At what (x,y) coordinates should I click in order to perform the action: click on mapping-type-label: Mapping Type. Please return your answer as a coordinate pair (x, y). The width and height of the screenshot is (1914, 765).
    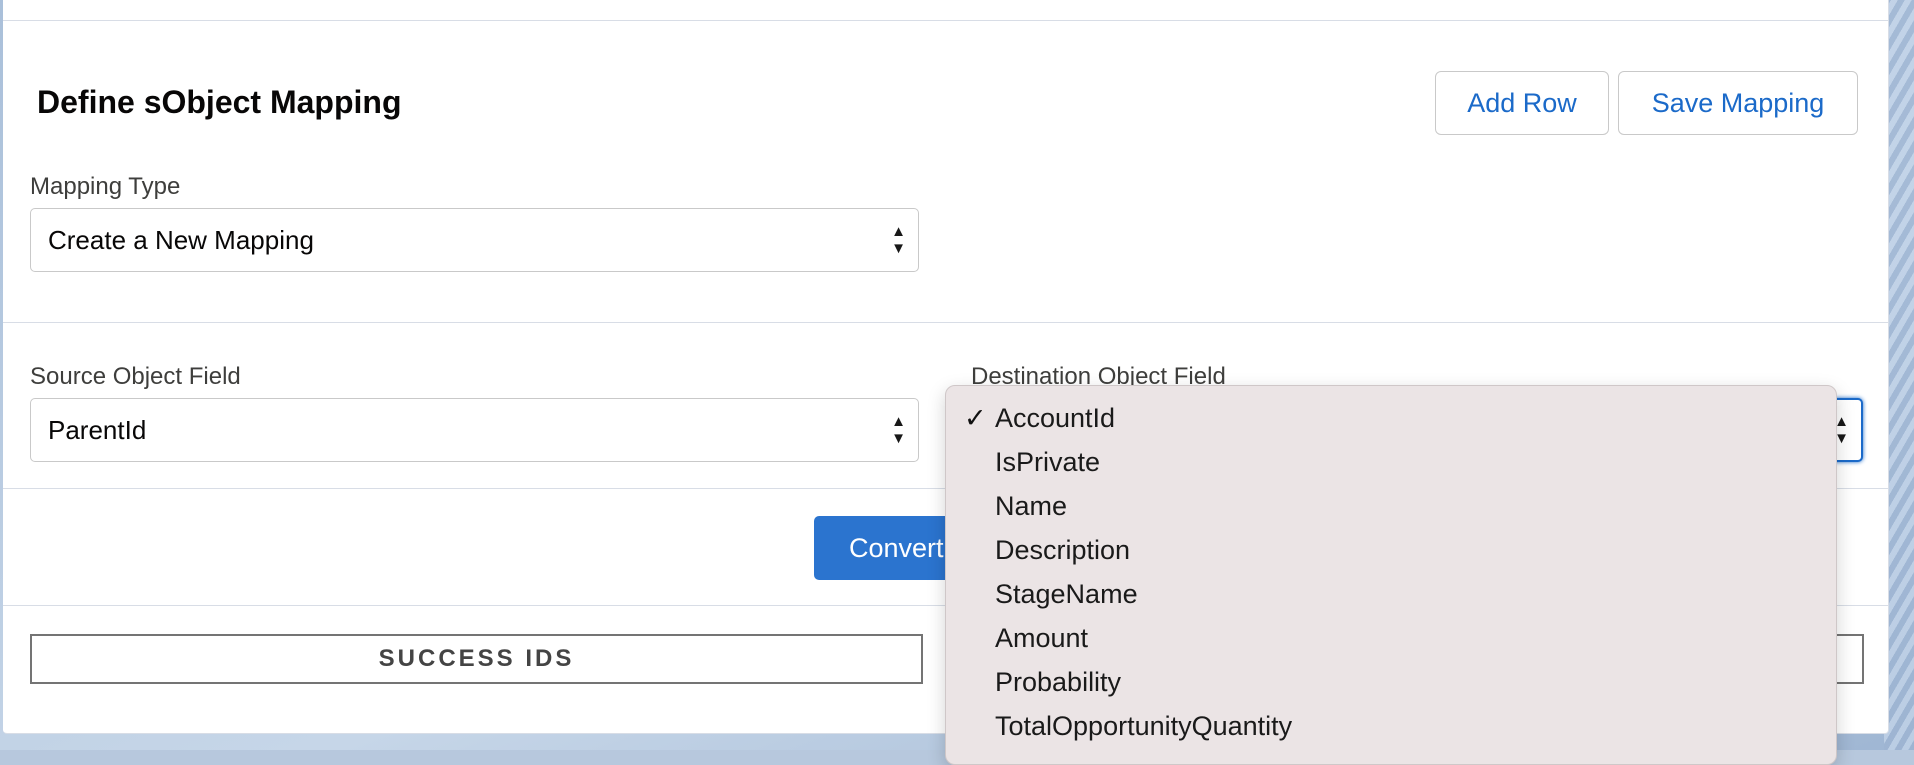
    Looking at the image, I should click on (105, 186).